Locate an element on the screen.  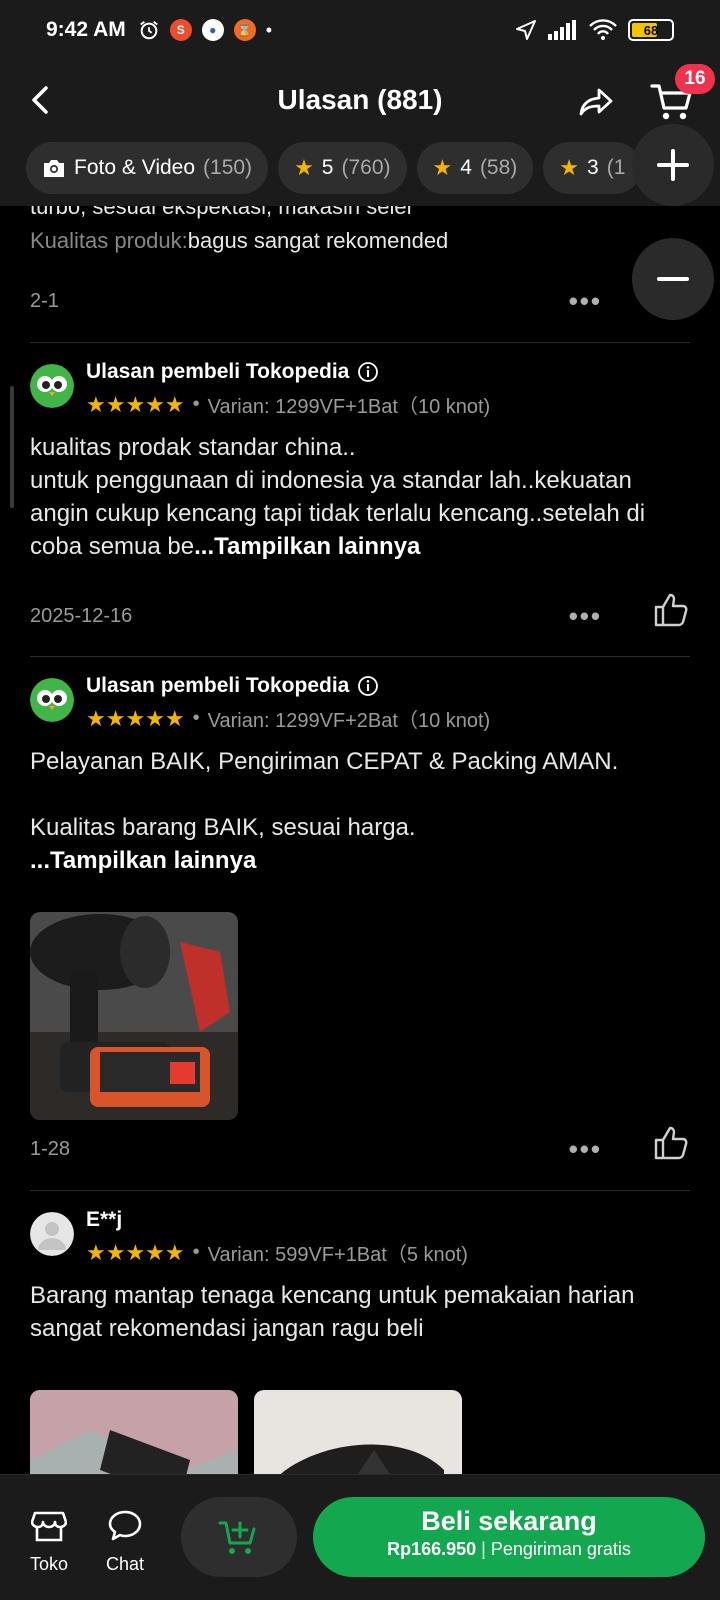
filter-chip-count: (1 is located at coordinates (616, 167).